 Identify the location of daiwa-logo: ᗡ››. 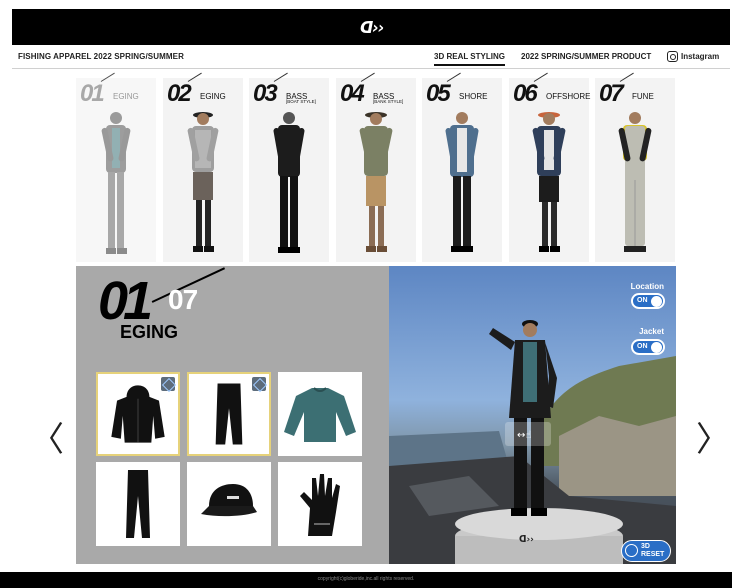
(372, 27).